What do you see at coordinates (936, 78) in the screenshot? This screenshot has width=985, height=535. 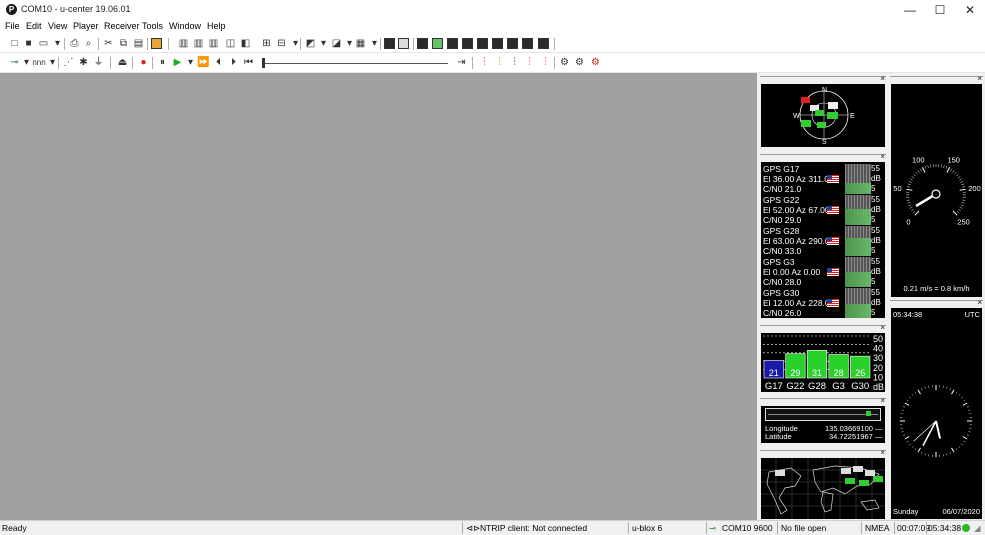 I see `speedometer-header: ×` at bounding box center [936, 78].